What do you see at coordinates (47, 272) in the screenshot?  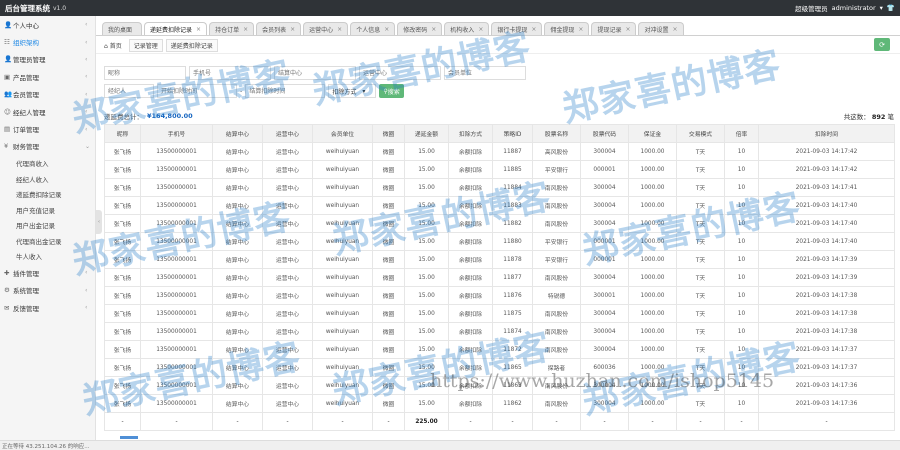 I see `sidebar-item: ✚ 插件管理 ‹` at bounding box center [47, 272].